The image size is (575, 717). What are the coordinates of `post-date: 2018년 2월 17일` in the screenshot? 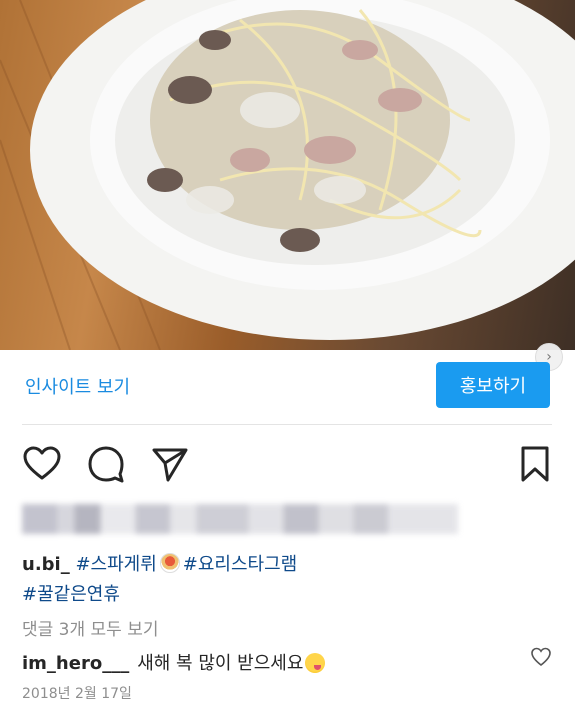 It's located at (77, 694).